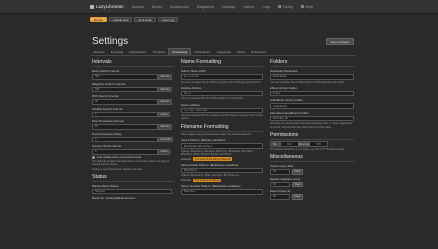 The image size is (438, 249). What do you see at coordinates (340, 41) in the screenshot?
I see `save-button: Save changes` at bounding box center [340, 41].